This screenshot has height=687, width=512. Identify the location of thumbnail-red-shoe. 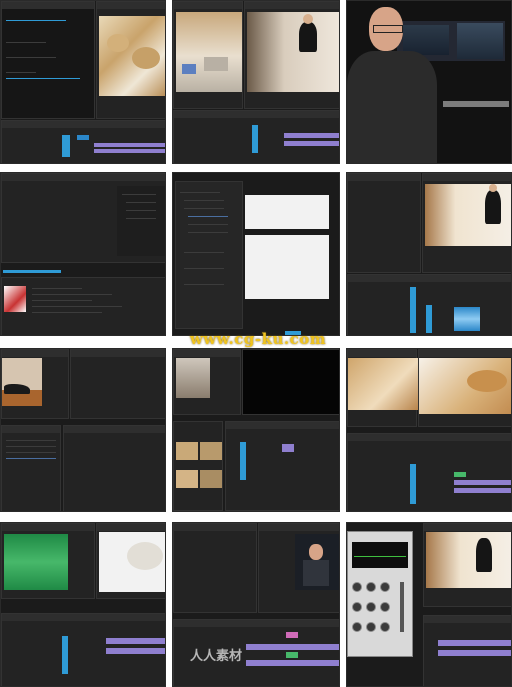
(15, 299).